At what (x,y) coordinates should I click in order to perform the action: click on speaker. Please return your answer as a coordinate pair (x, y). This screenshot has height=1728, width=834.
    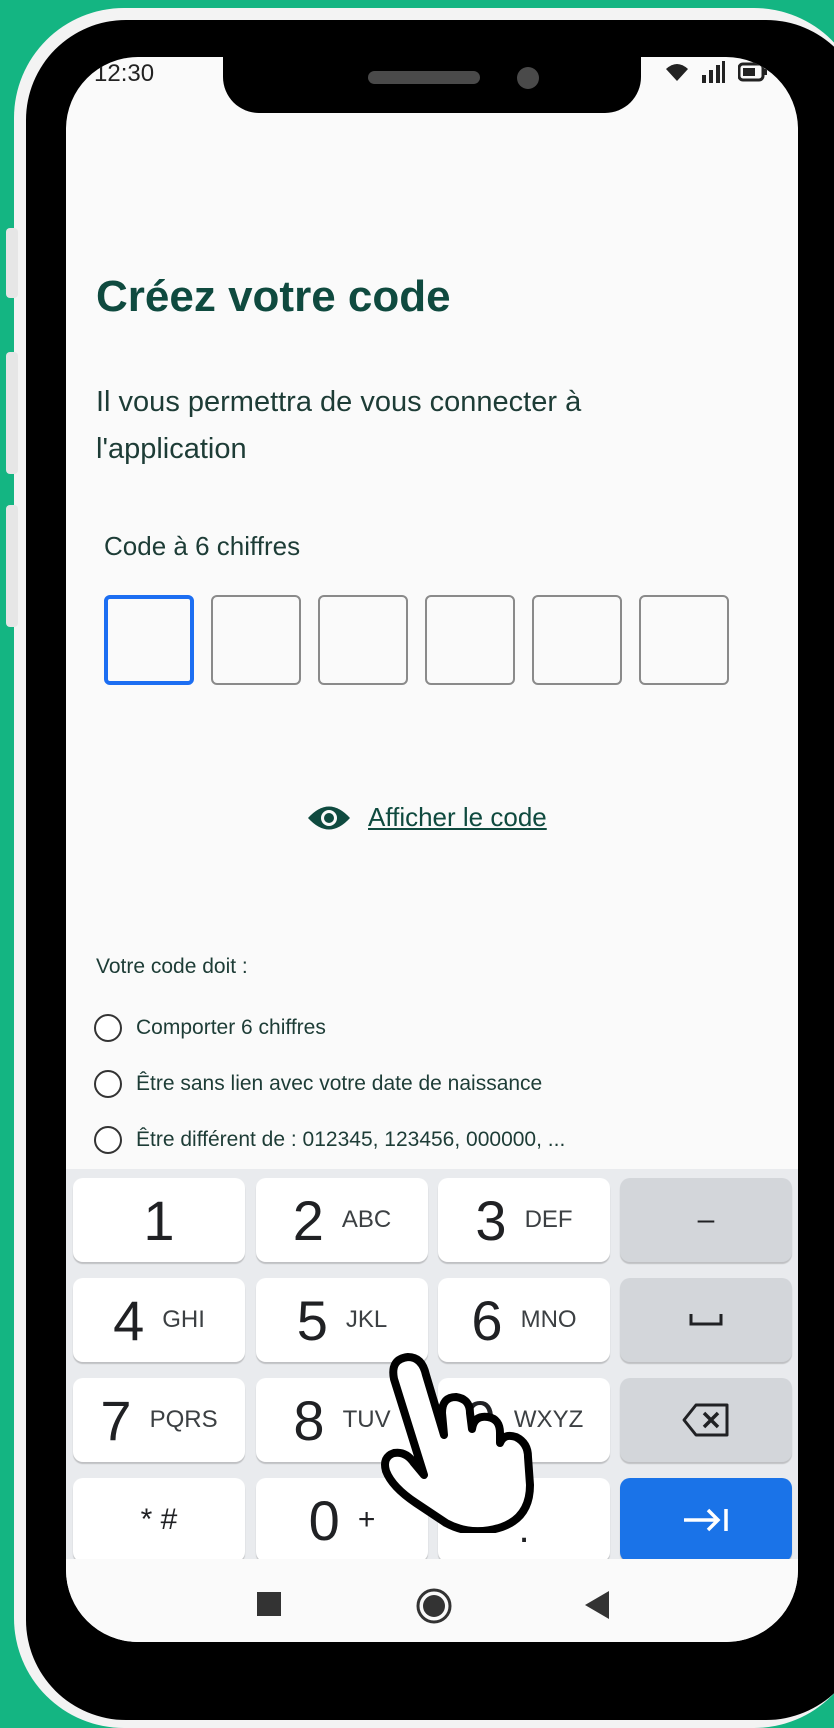
    Looking at the image, I should click on (424, 77).